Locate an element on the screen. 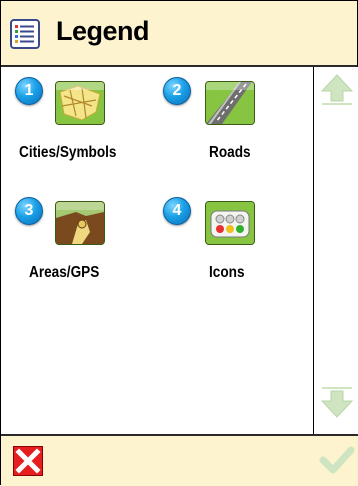 This screenshot has height=486, width=358. area-icon is located at coordinates (80, 223).